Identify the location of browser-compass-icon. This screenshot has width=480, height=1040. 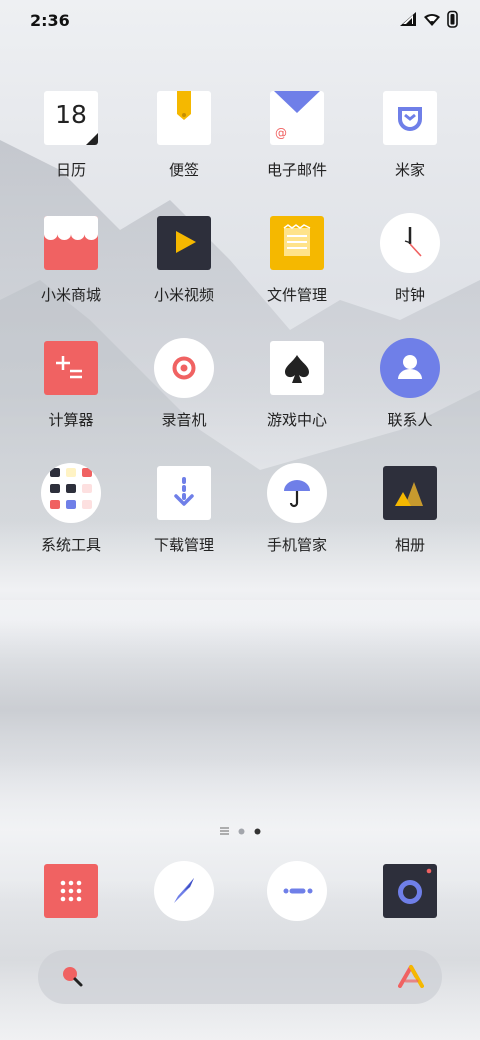
(184, 891).